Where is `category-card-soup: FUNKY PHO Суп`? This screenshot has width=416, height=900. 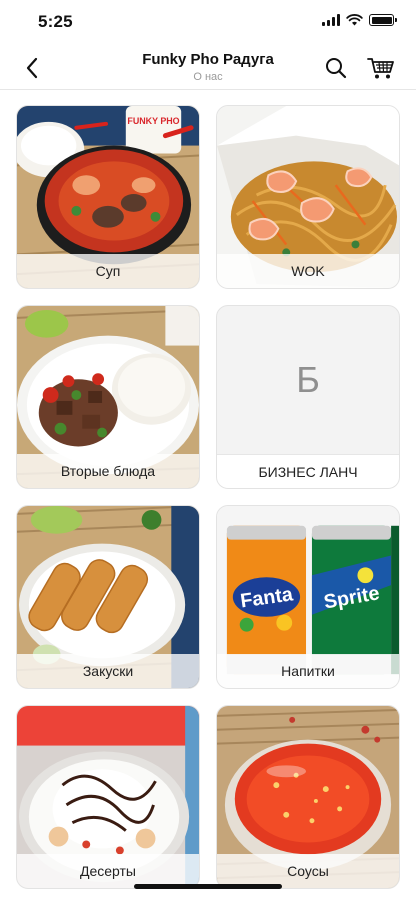 category-card-soup: FUNKY PHO Суп is located at coordinates (108, 197).